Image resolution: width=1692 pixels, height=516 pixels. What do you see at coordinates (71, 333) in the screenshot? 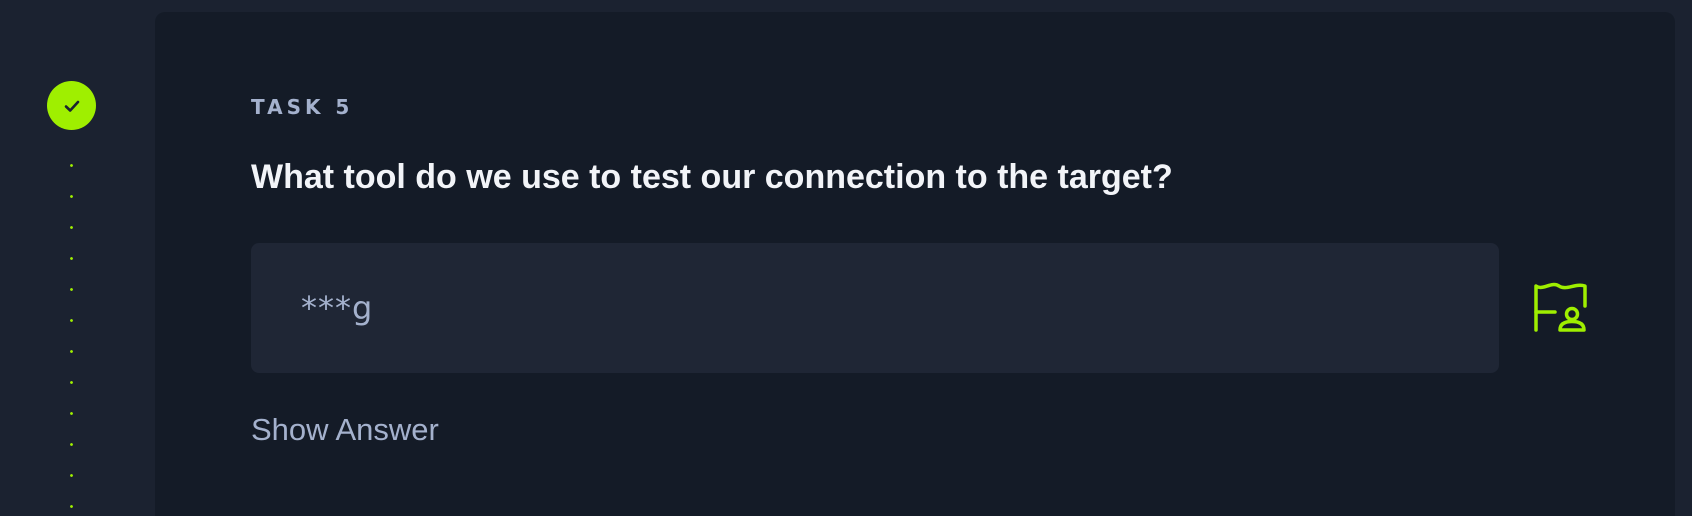
I see `timeline-connector` at bounding box center [71, 333].